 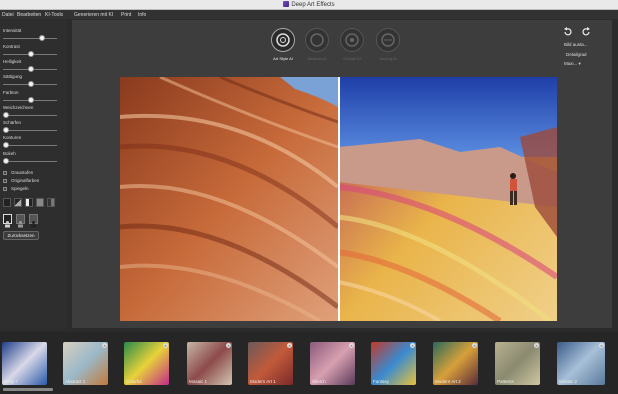 I want to click on mode-abstract: Abstract AI, so click(x=317, y=44).